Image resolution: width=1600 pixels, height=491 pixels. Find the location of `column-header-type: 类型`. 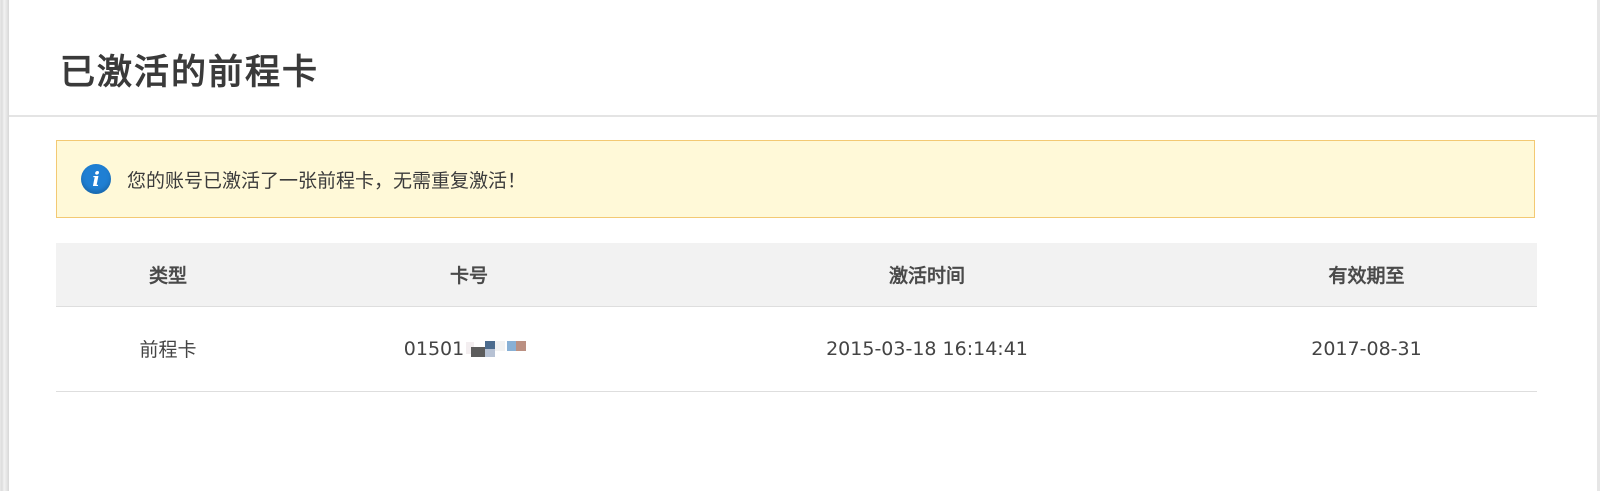

column-header-type: 类型 is located at coordinates (168, 275).